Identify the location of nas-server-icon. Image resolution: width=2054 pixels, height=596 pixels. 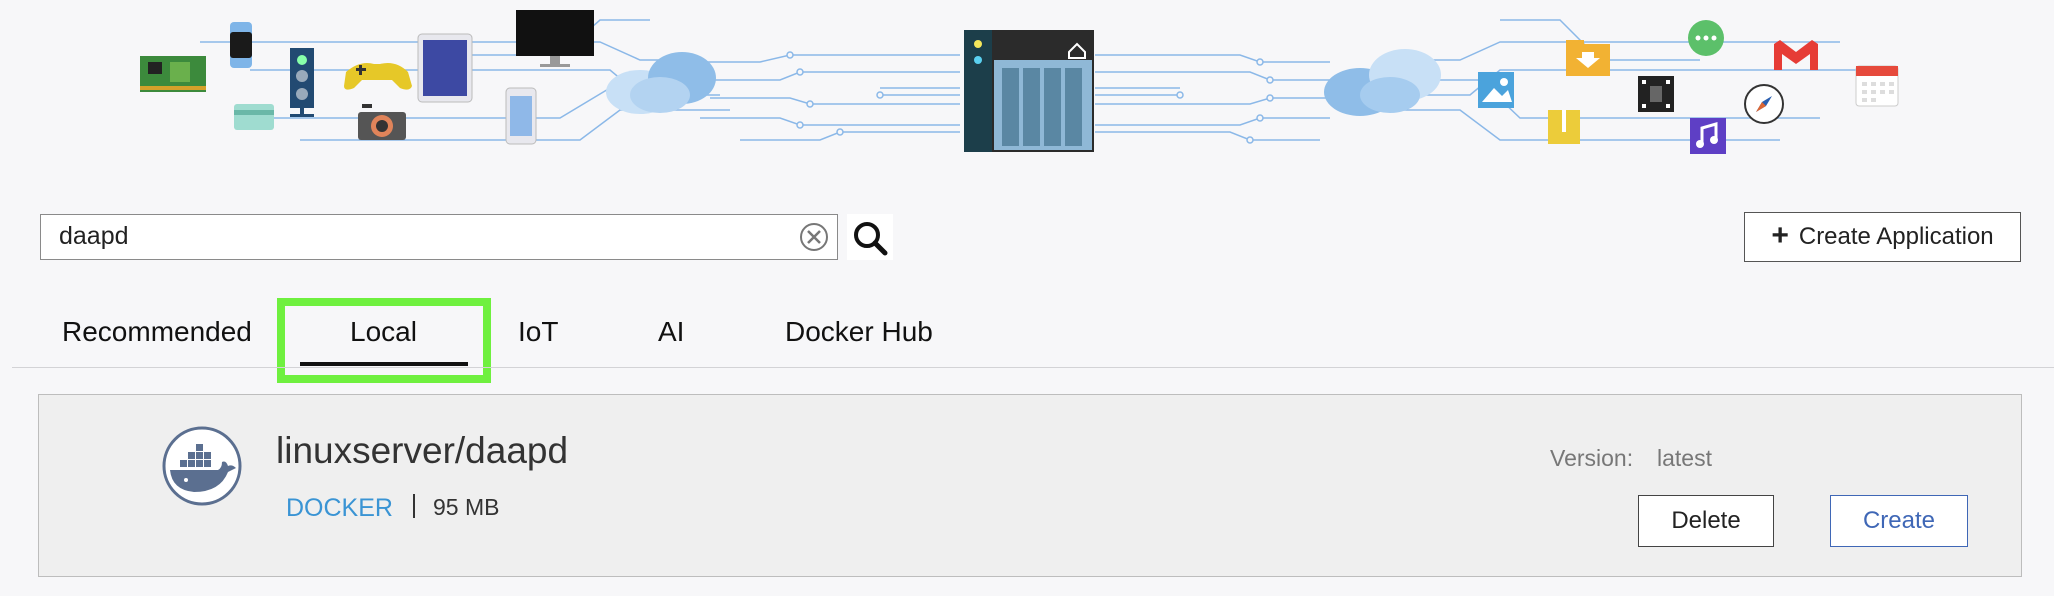
(1029, 91).